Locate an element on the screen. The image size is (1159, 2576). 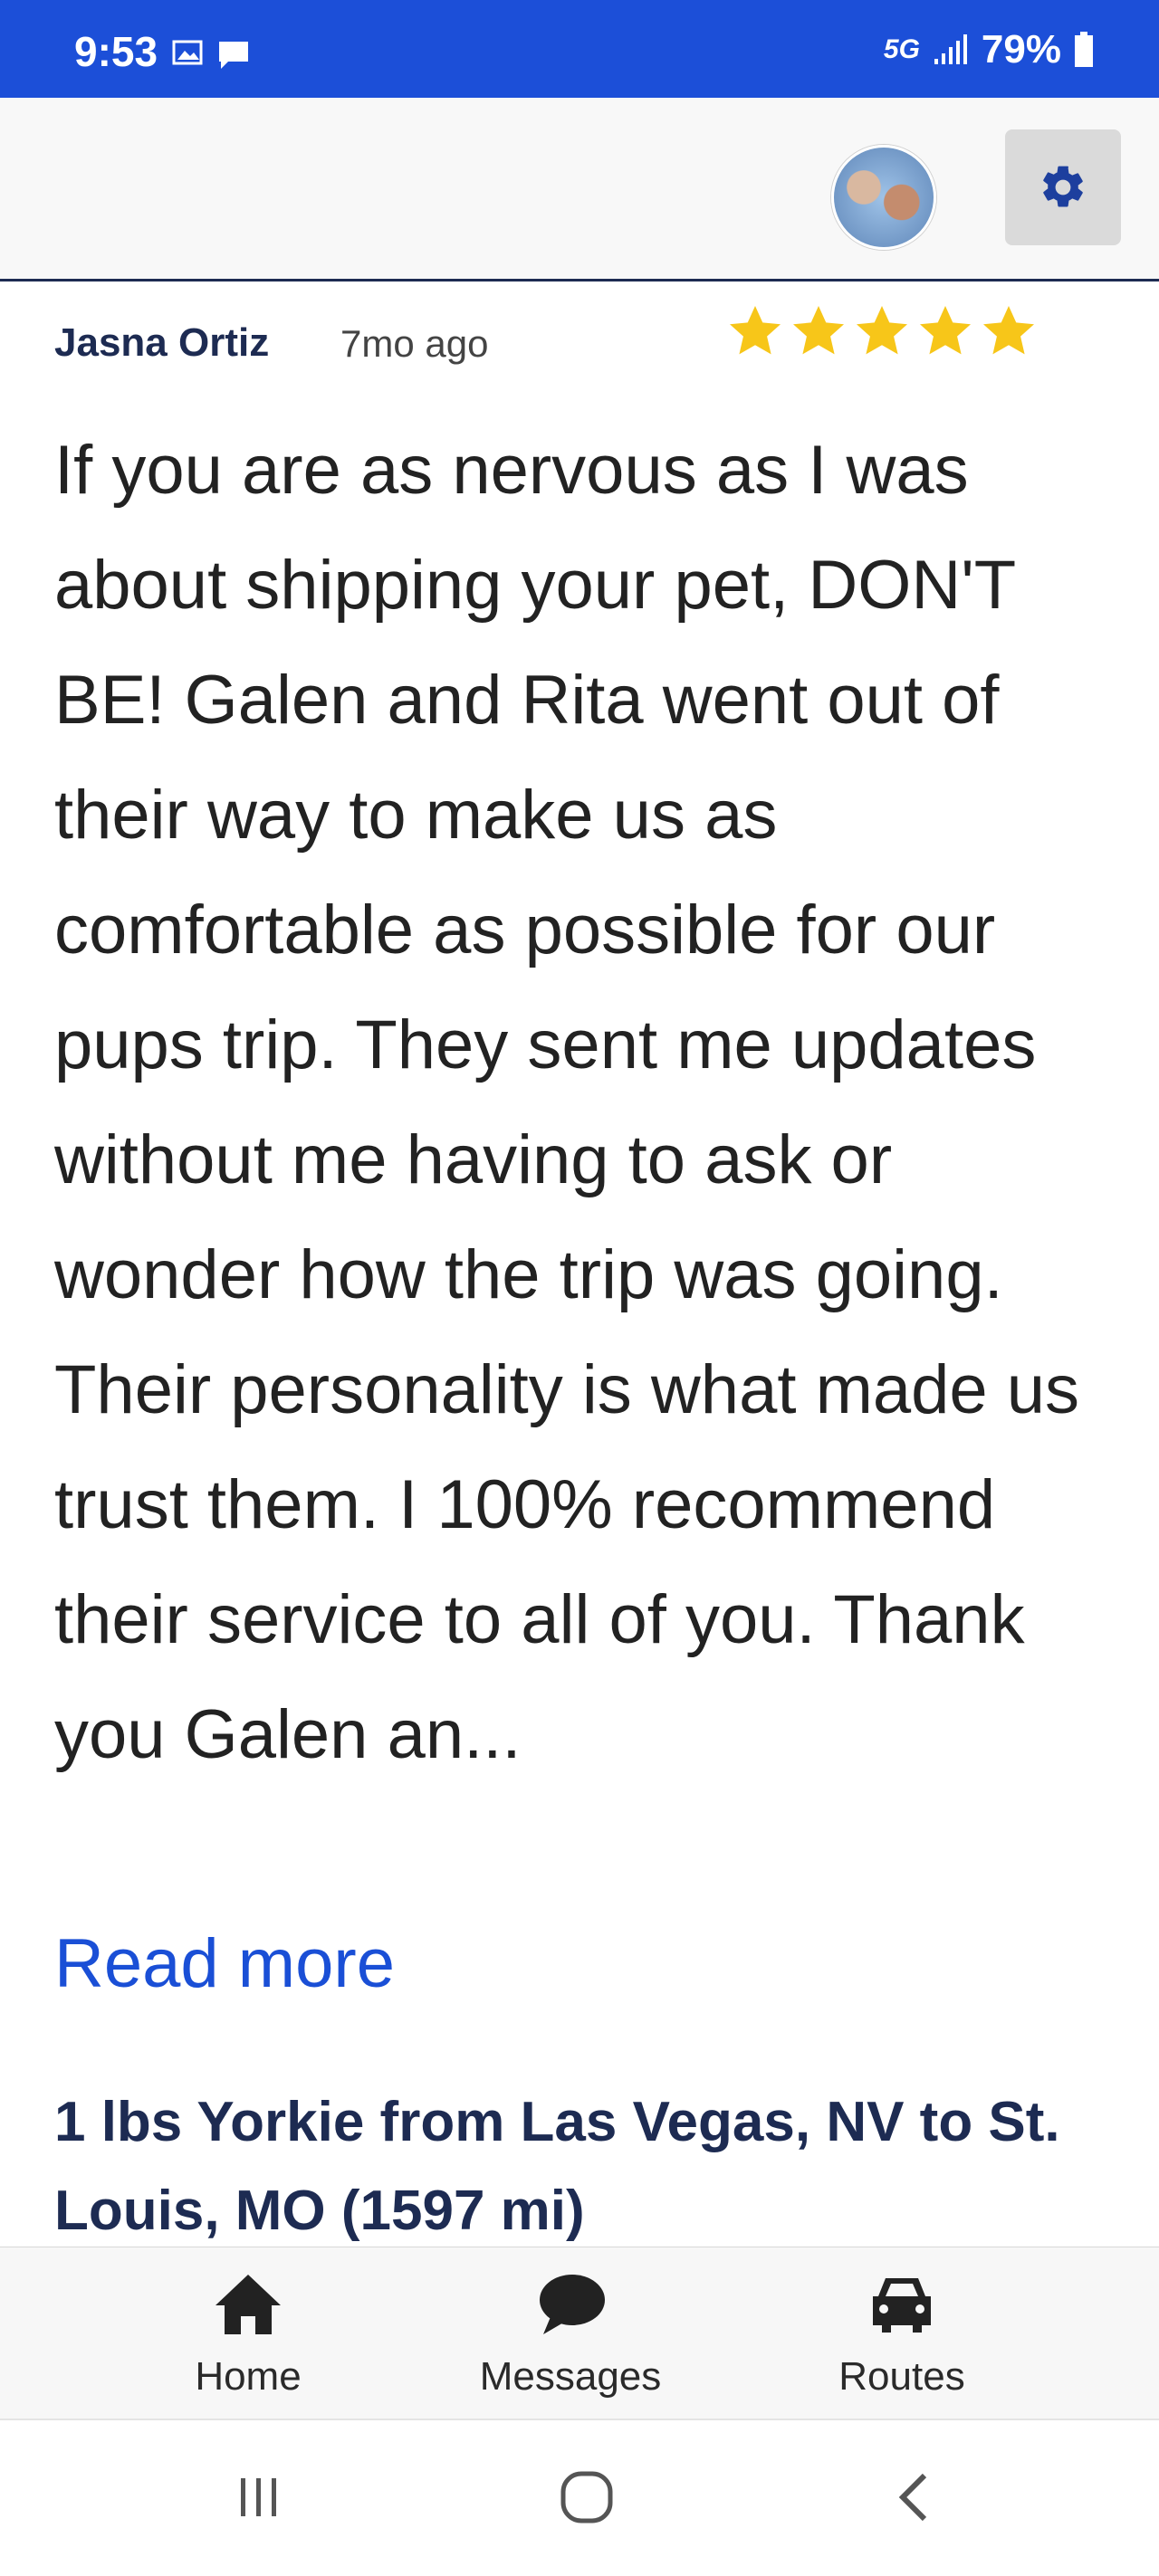
nav-home-label: Home is located at coordinates (249, 2376).